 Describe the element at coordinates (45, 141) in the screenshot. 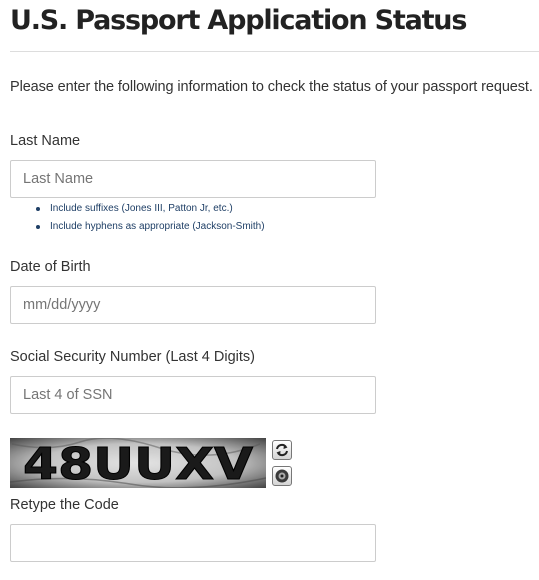

I see `last-name-label: Last Name` at that location.